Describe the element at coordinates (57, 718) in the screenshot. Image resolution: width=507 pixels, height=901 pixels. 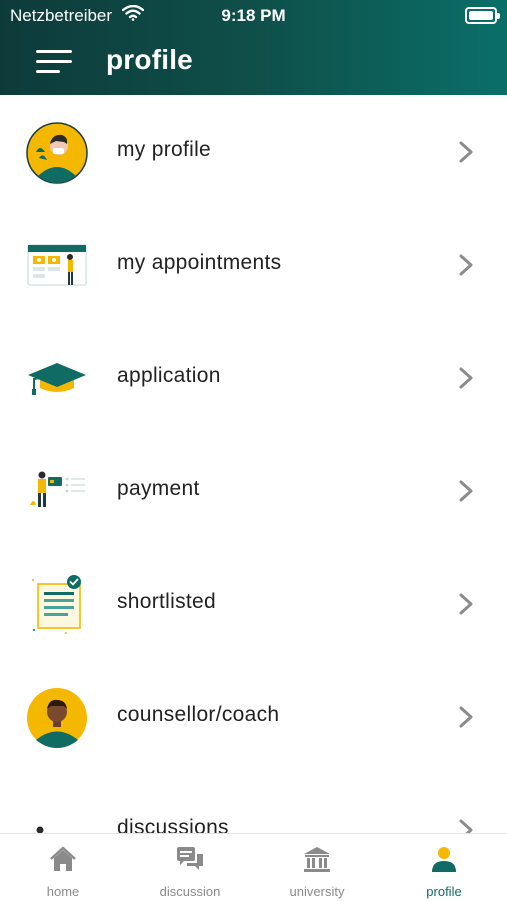
I see `counsellor-avatar-icon` at that location.